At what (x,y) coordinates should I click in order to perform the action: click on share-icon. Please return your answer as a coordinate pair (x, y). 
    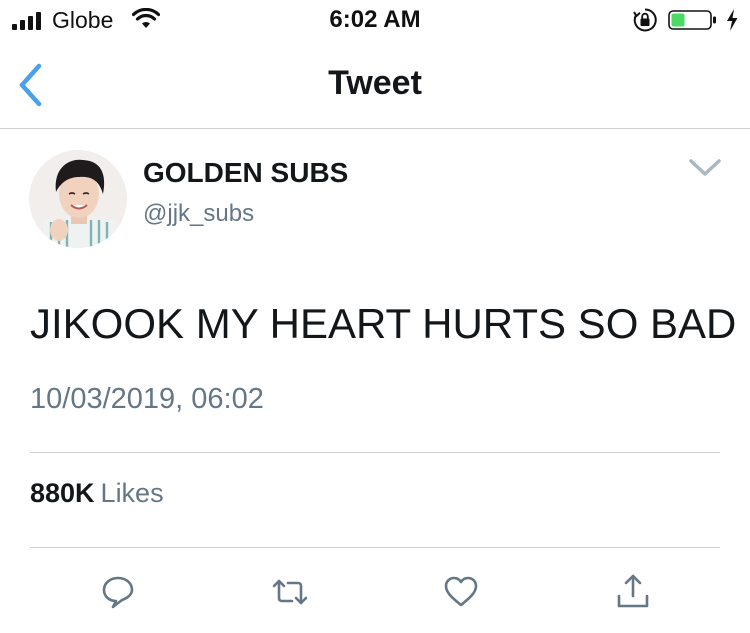
    Looking at the image, I should click on (633, 591).